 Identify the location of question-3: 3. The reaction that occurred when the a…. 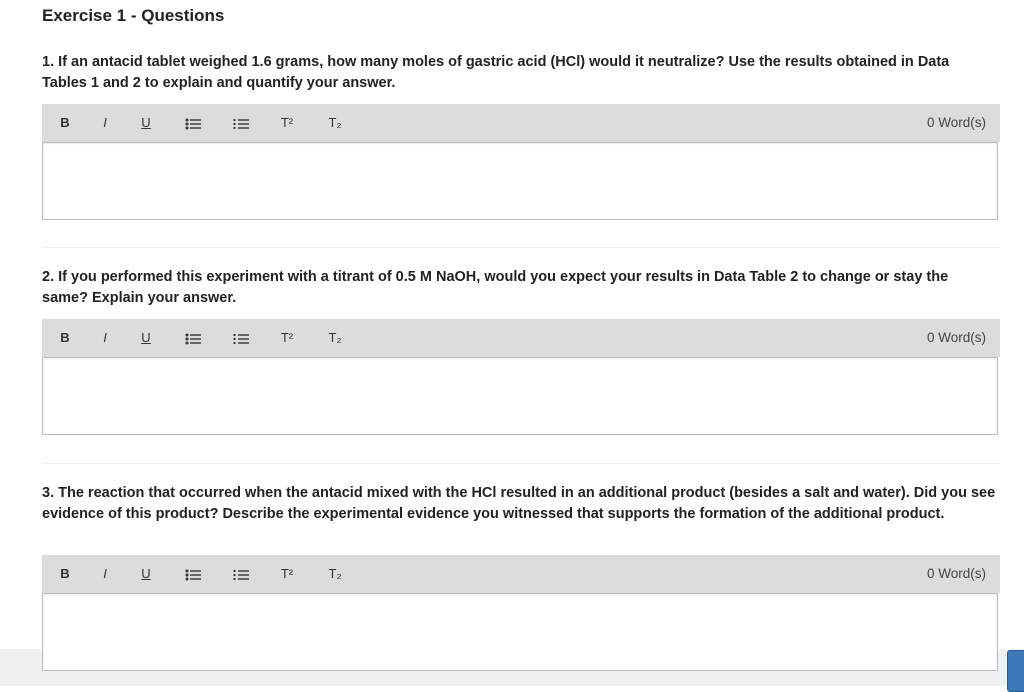
(521, 504).